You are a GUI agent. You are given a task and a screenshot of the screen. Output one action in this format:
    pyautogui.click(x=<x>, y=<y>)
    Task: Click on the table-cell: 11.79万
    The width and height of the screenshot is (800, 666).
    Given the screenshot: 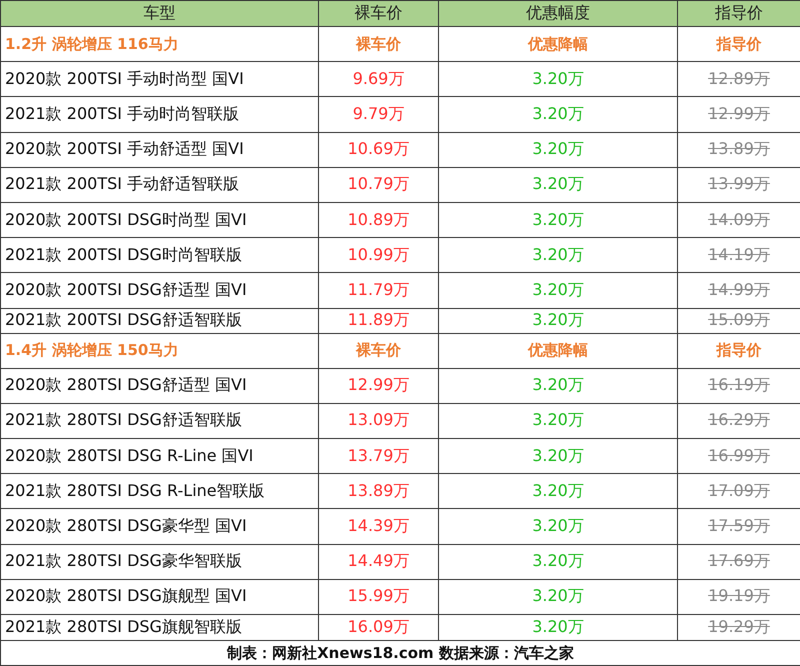 What is the action you would take?
    pyautogui.click(x=379, y=290)
    